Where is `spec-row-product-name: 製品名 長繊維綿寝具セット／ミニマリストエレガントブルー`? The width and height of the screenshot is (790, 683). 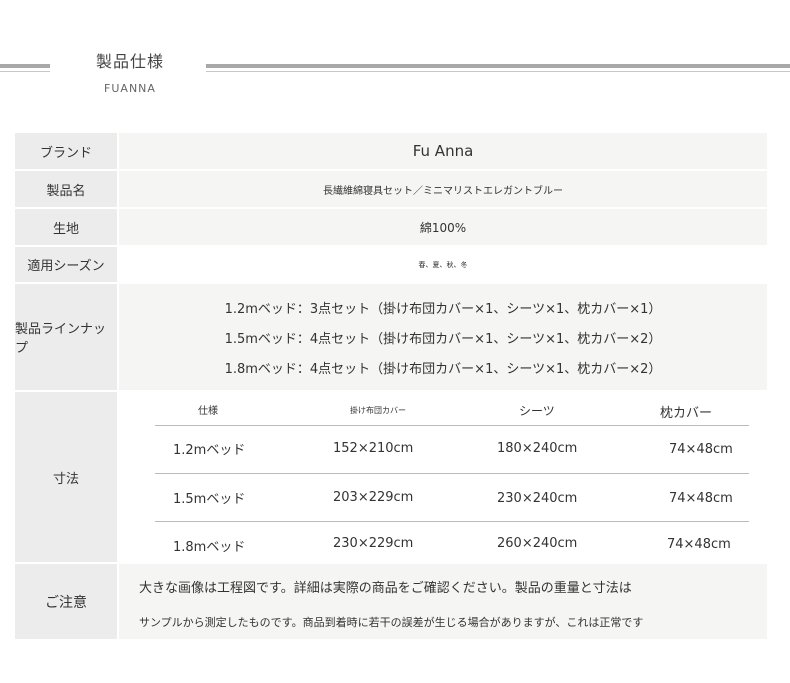 spec-row-product-name: 製品名 長繊維綿寝具セット／ミニマリストエレガントブルー is located at coordinates (391, 189).